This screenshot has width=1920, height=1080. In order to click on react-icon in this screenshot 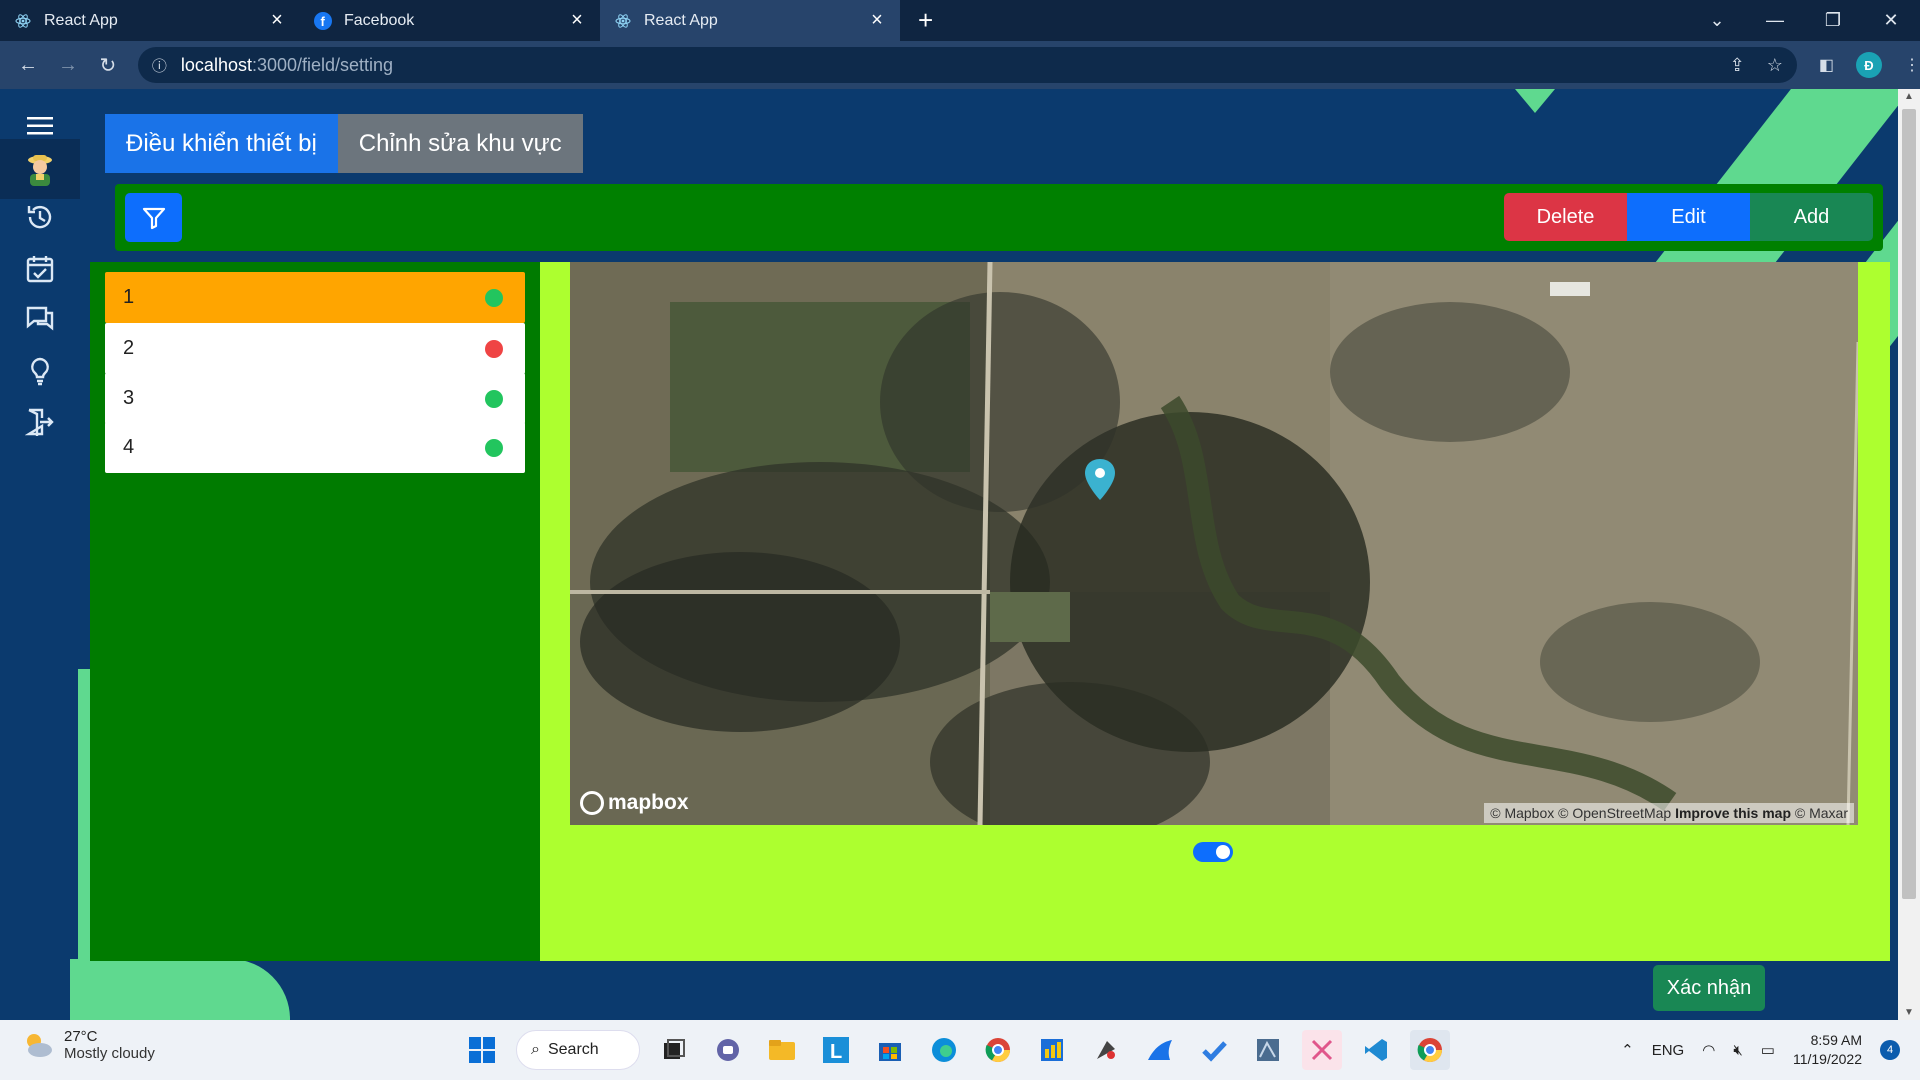, I will do `click(623, 21)`.